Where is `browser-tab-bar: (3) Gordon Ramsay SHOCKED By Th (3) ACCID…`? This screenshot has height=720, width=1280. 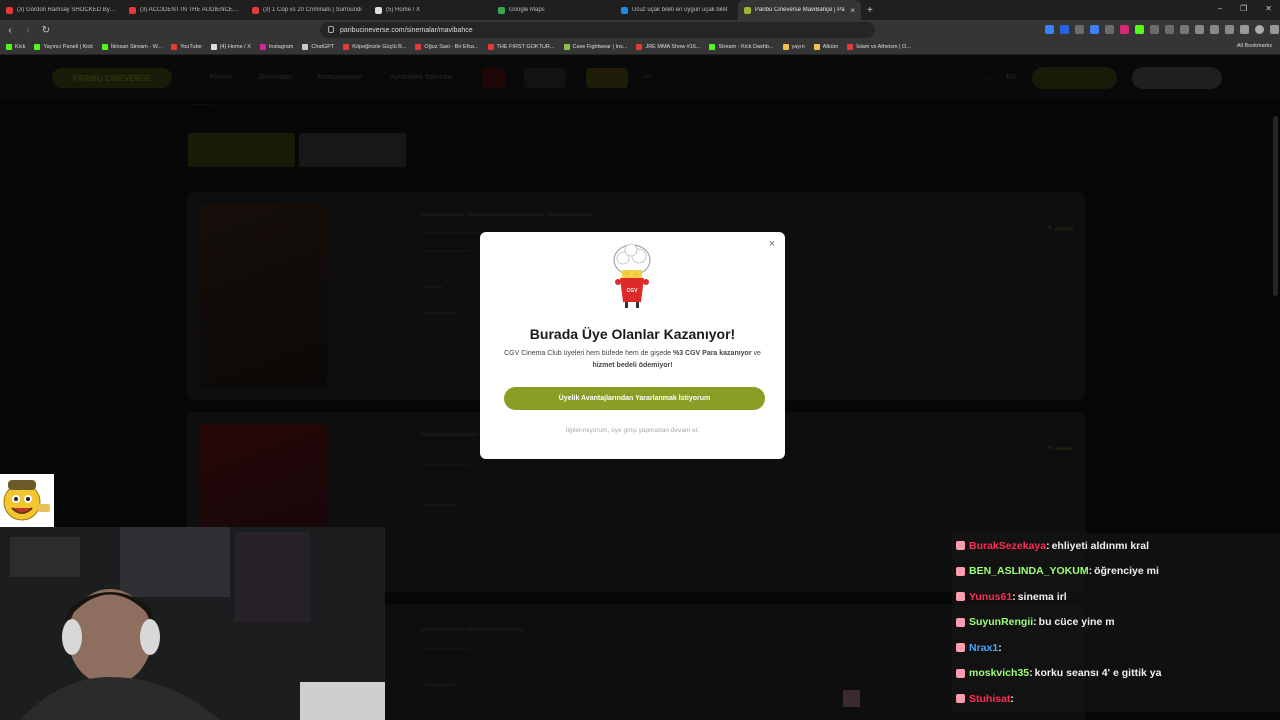 browser-tab-bar: (3) Gordon Ramsay SHOCKED By Th (3) ACCID… is located at coordinates (640, 10).